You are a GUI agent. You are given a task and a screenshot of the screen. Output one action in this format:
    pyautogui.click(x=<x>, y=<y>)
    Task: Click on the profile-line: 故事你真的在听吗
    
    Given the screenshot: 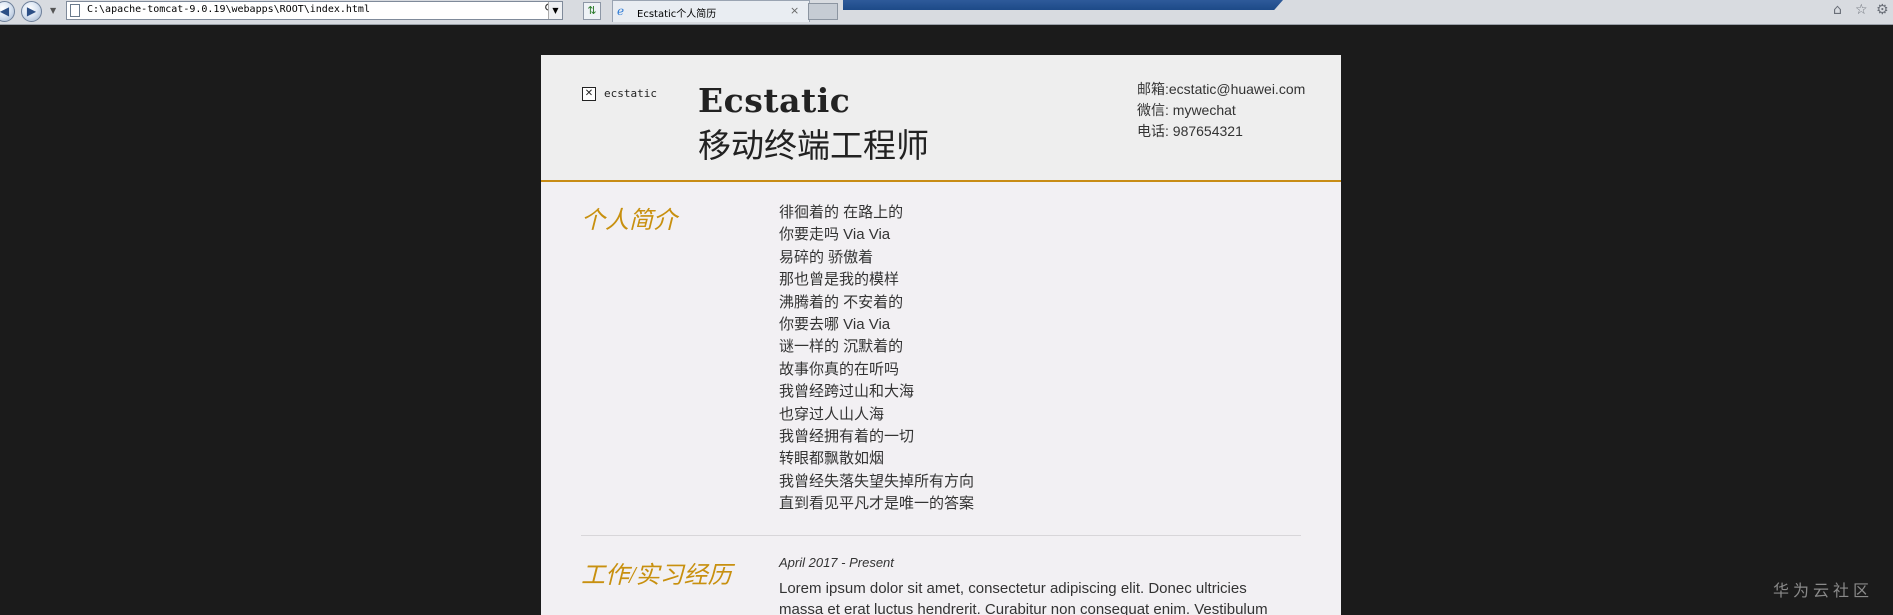 What is the action you would take?
    pyautogui.click(x=839, y=369)
    